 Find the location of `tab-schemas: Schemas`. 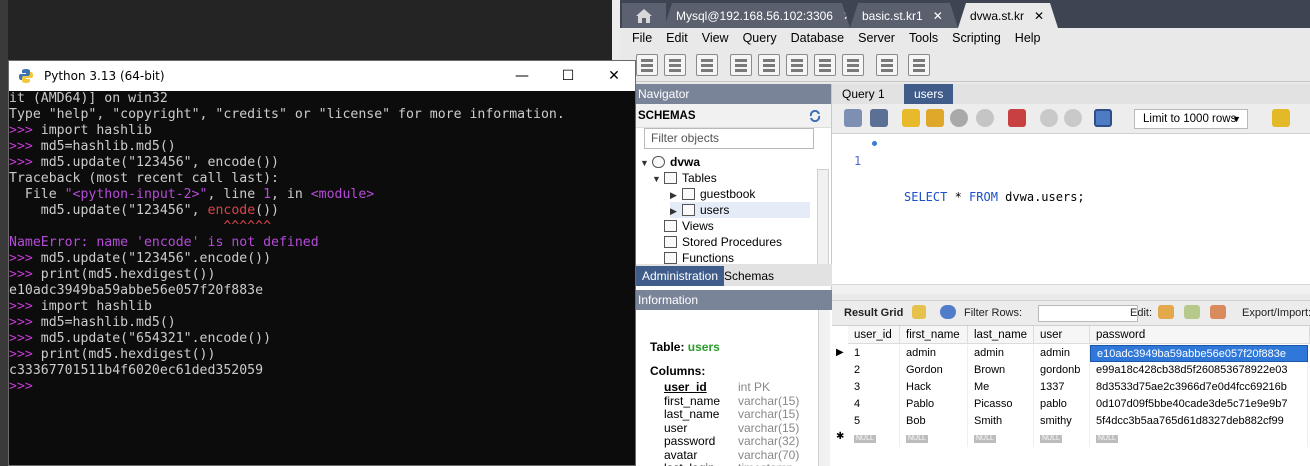

tab-schemas: Schemas is located at coordinates (749, 276).